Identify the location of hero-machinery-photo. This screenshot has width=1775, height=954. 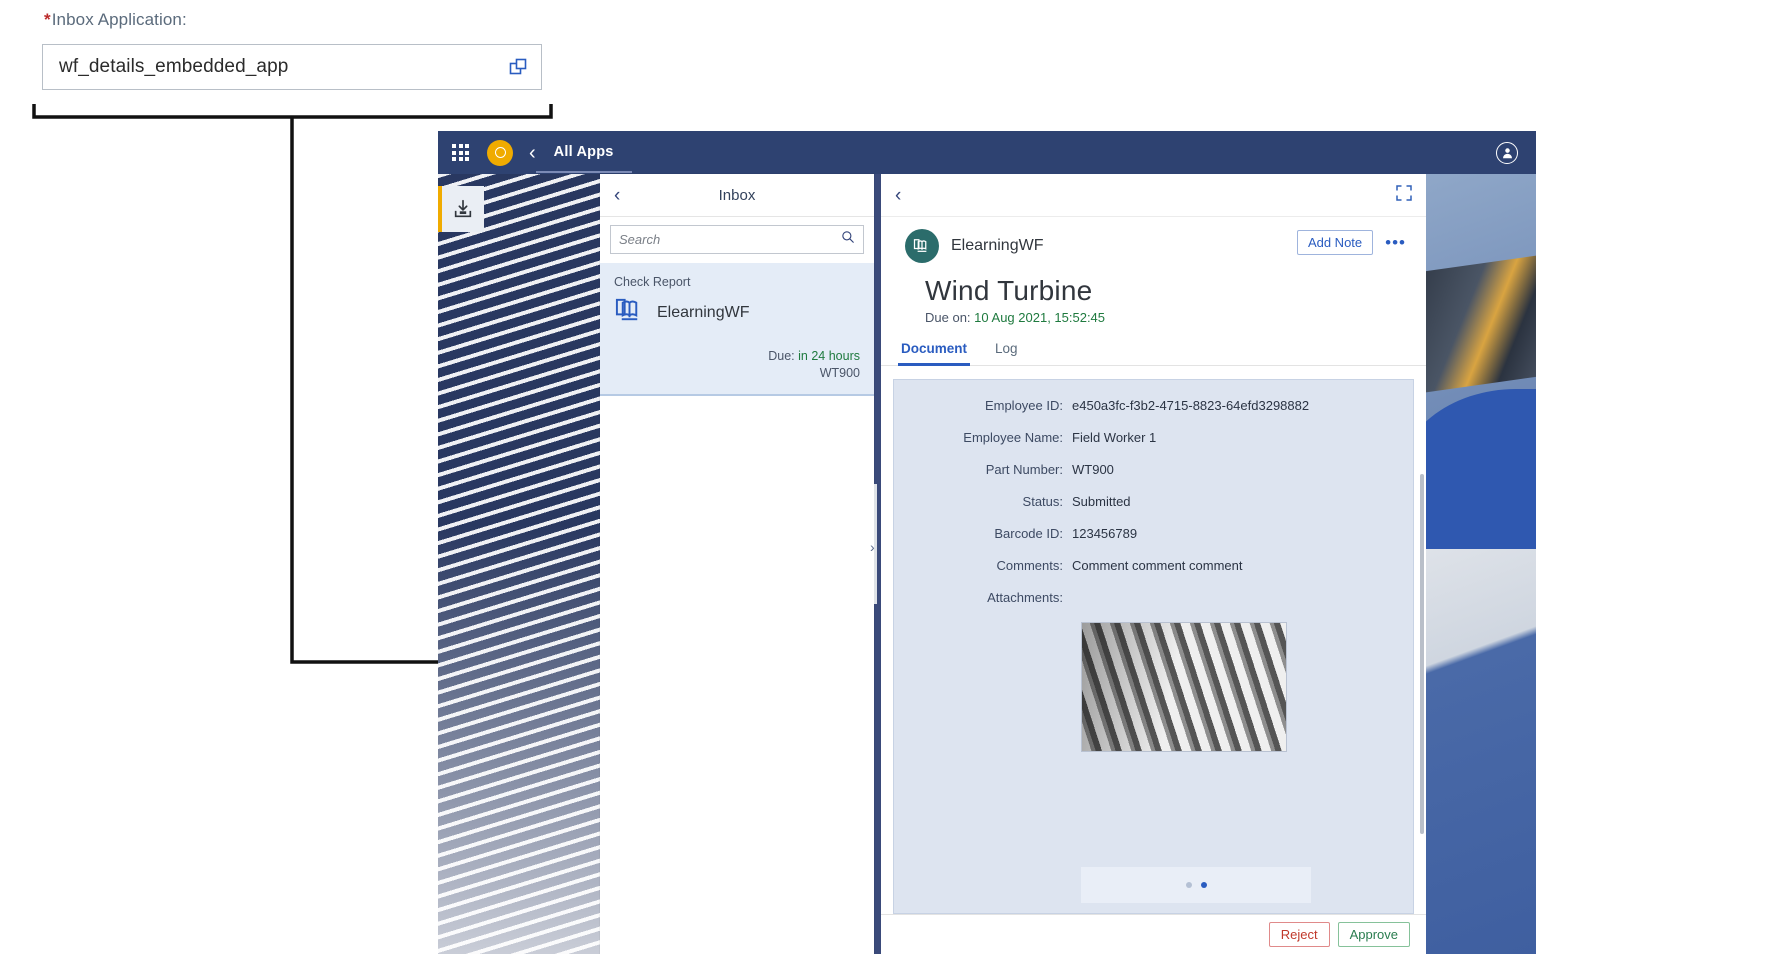
(1481, 564).